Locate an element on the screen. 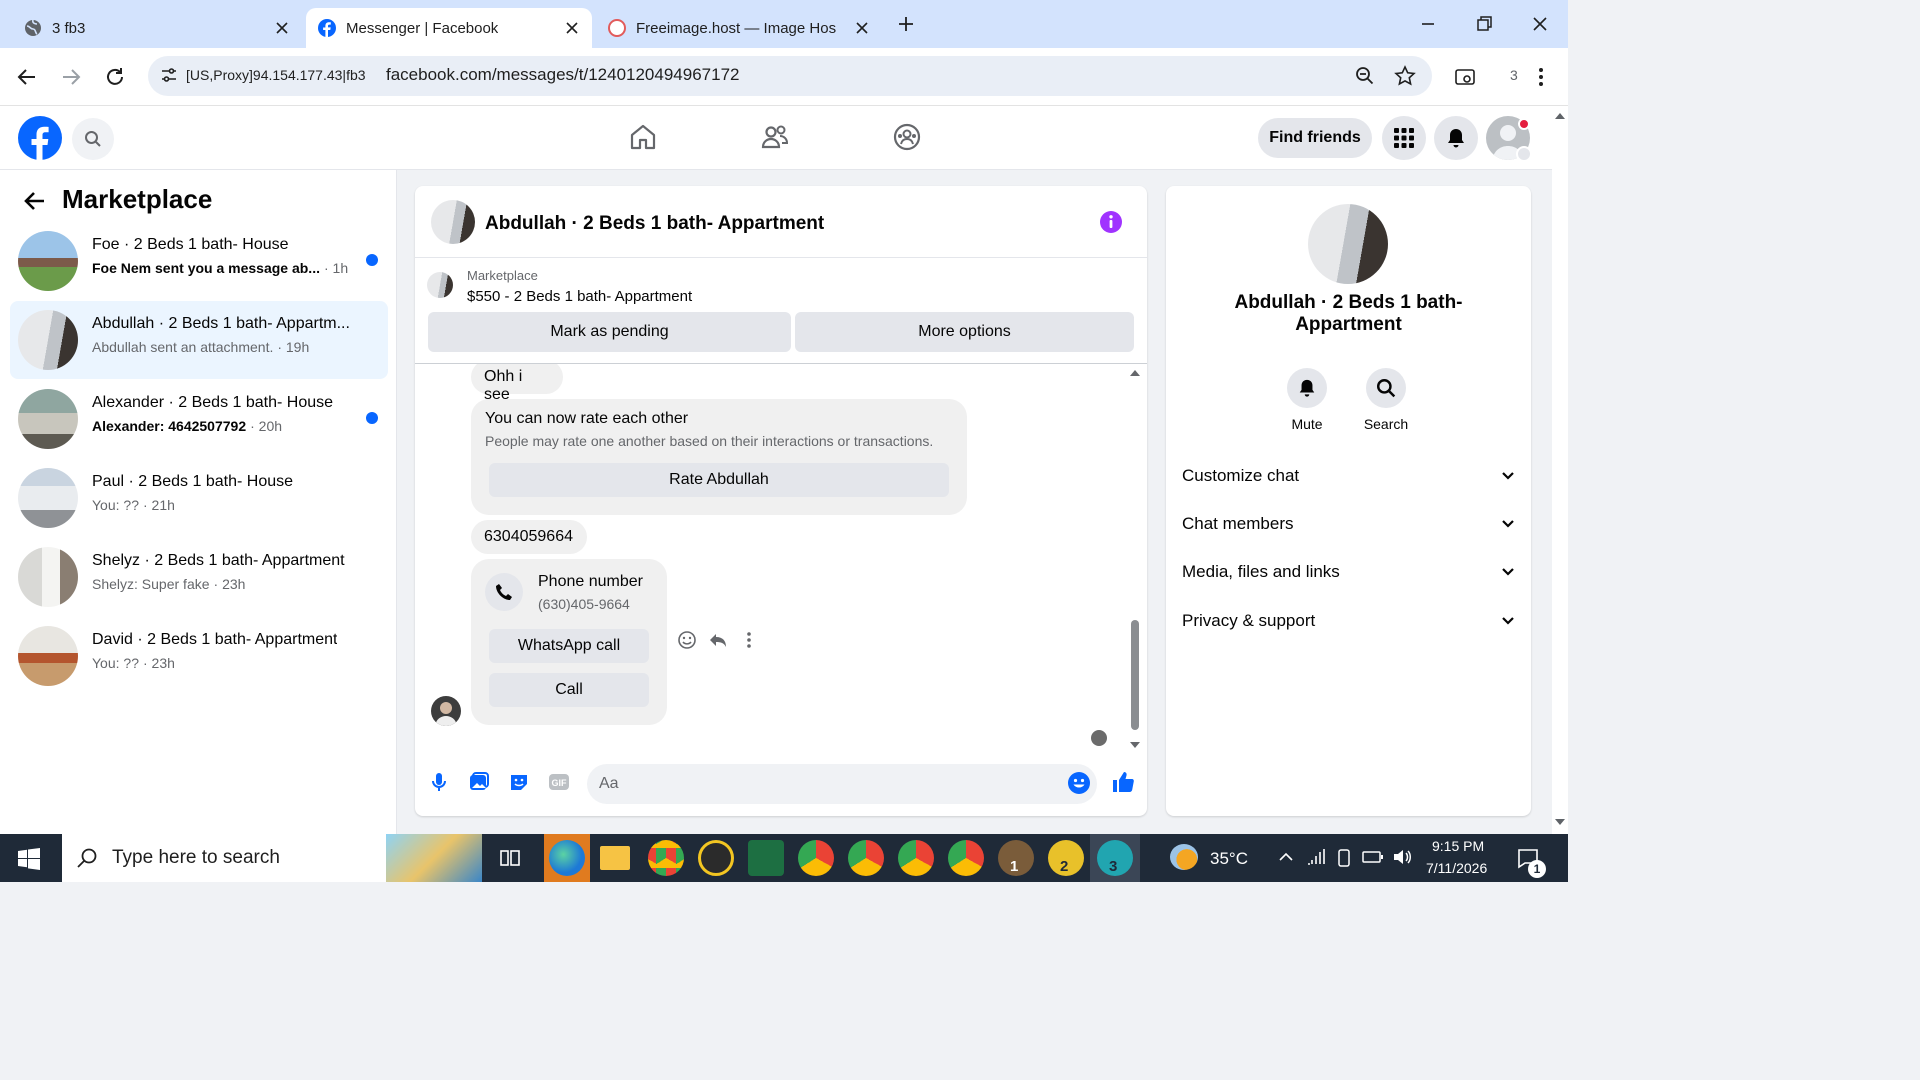 This screenshot has width=1920, height=1080. microphone-icon is located at coordinates (439, 782).